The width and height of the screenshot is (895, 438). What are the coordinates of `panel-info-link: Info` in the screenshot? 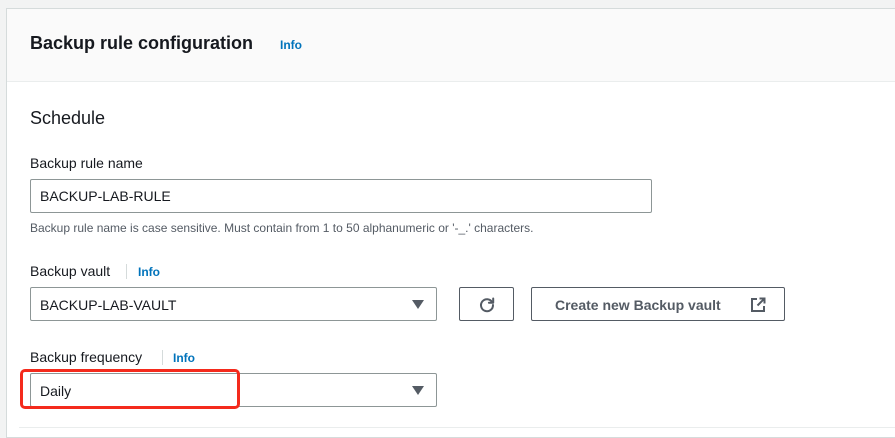 It's located at (291, 45).